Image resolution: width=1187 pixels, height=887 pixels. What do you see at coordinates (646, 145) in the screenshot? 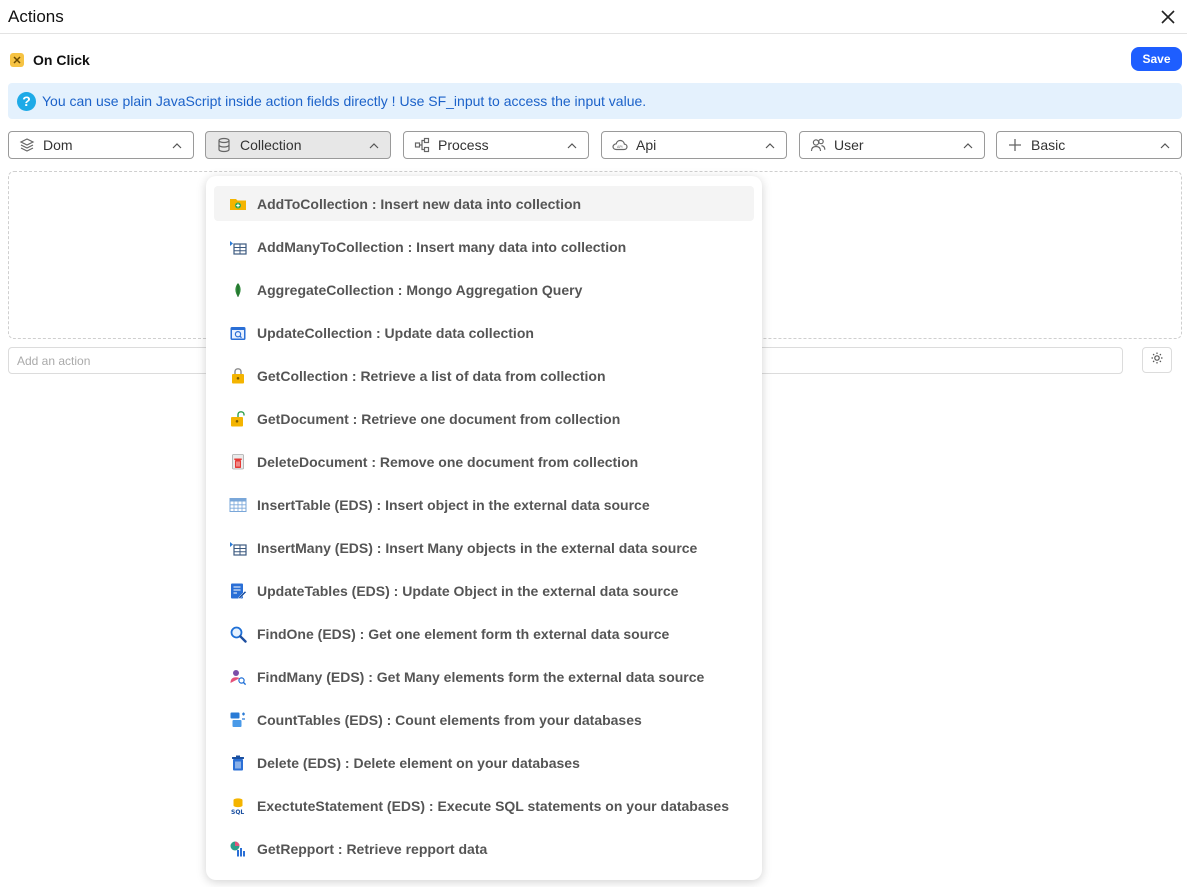
I see `tab-label: Api` at bounding box center [646, 145].